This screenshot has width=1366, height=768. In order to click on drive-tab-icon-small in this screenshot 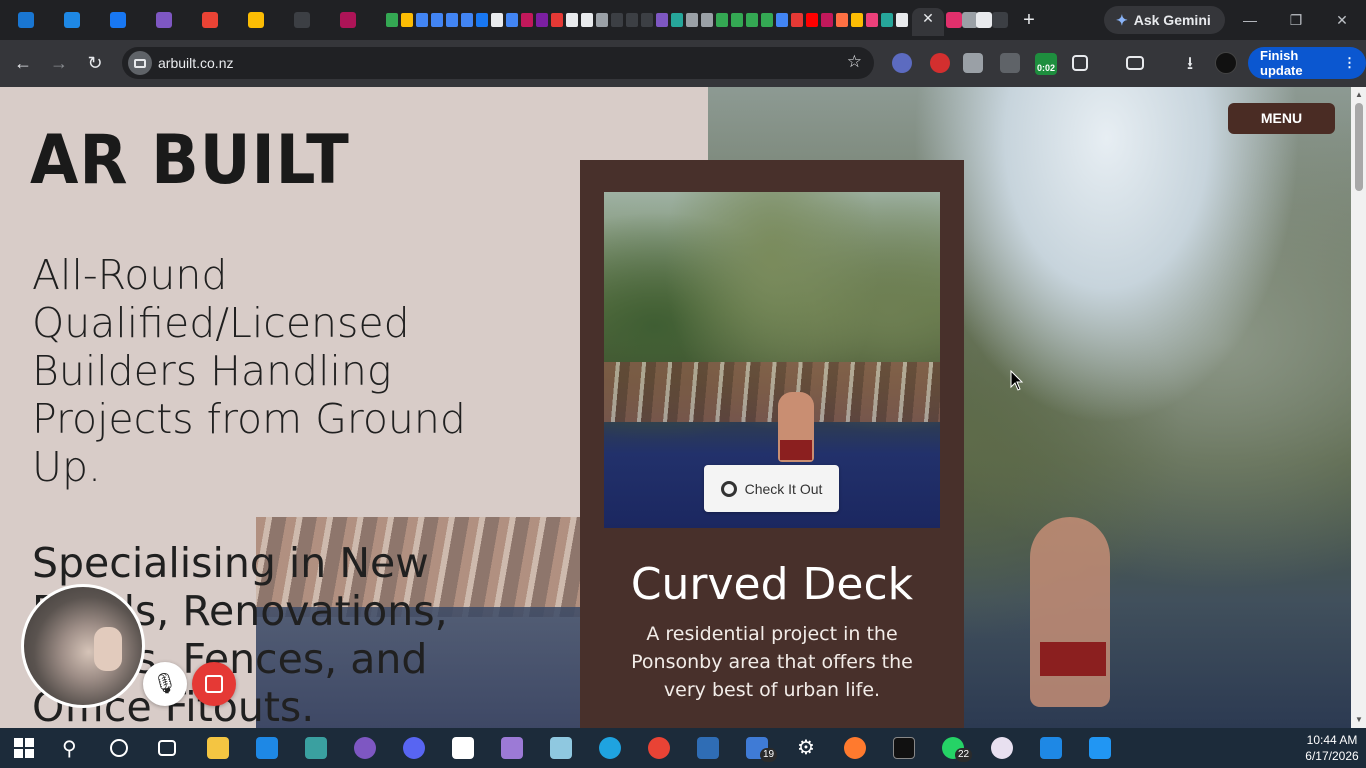, I will do `click(392, 20)`.